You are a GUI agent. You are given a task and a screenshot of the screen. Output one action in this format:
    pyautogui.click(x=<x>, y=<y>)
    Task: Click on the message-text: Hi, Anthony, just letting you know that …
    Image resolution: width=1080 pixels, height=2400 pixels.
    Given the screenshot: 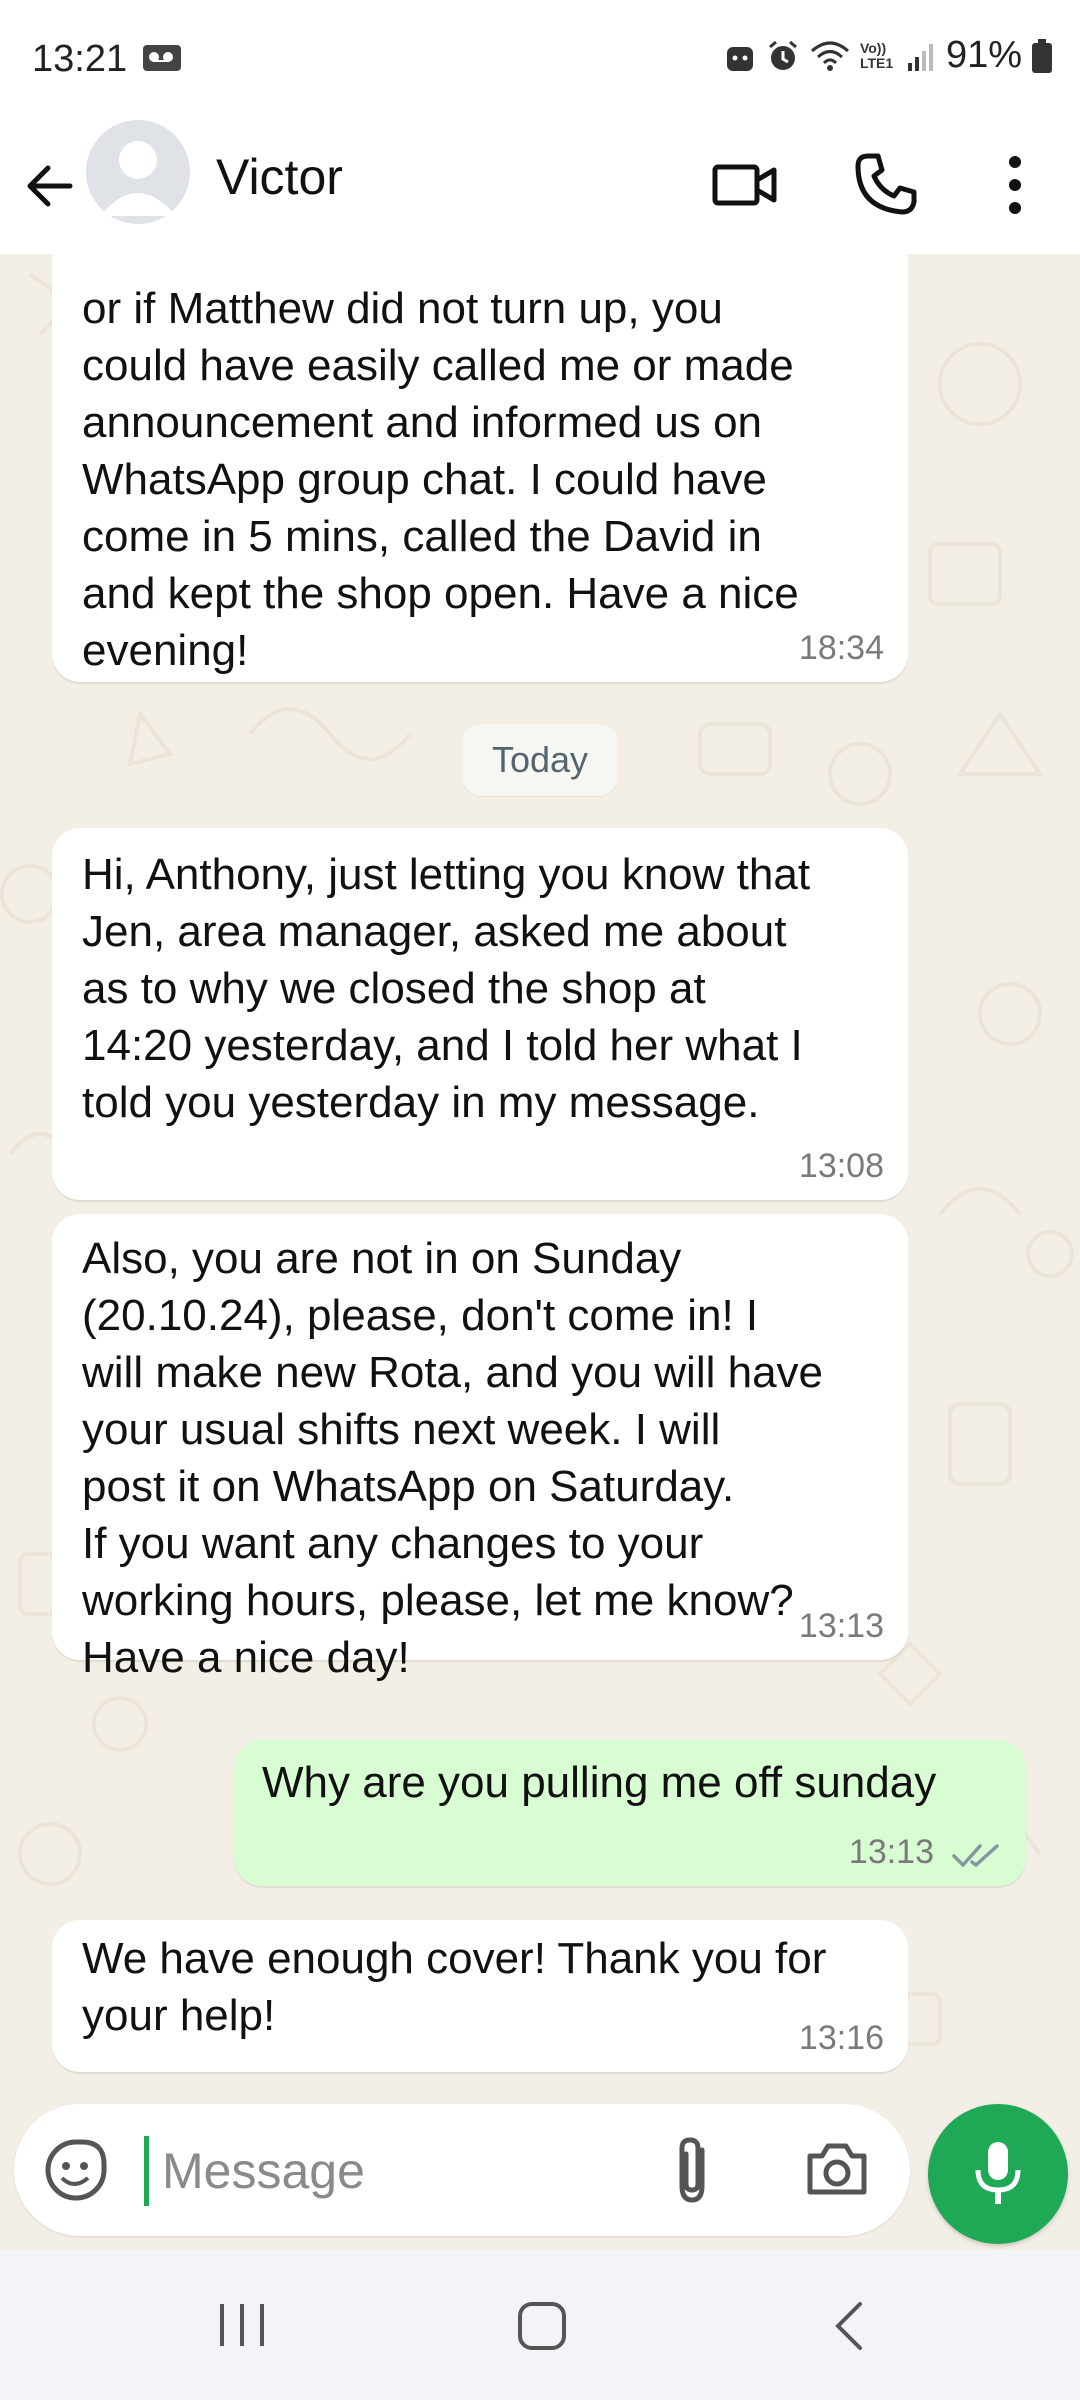 What is the action you would take?
    pyautogui.click(x=446, y=988)
    